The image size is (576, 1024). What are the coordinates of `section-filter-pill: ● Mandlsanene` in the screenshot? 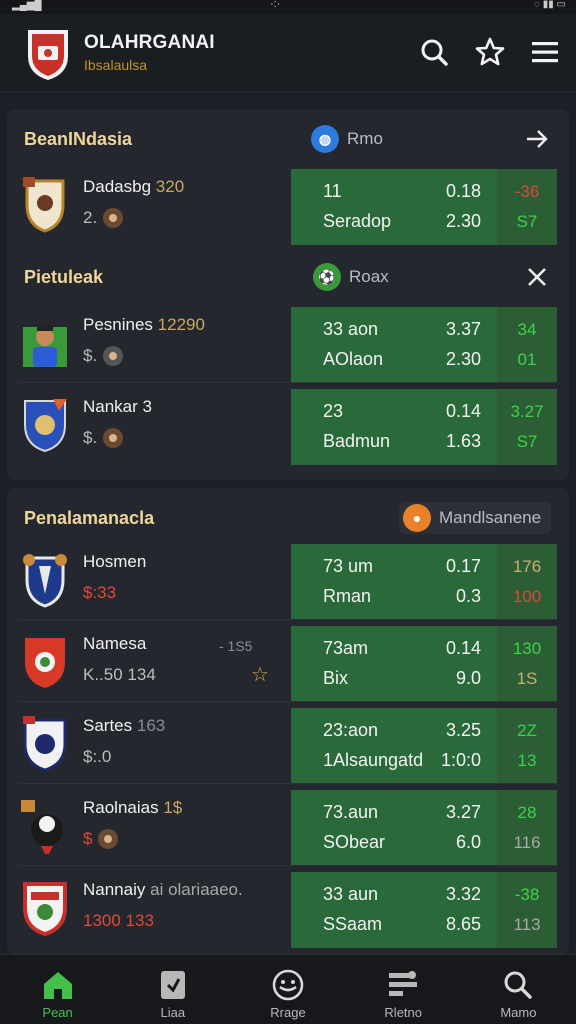 It's located at (475, 518).